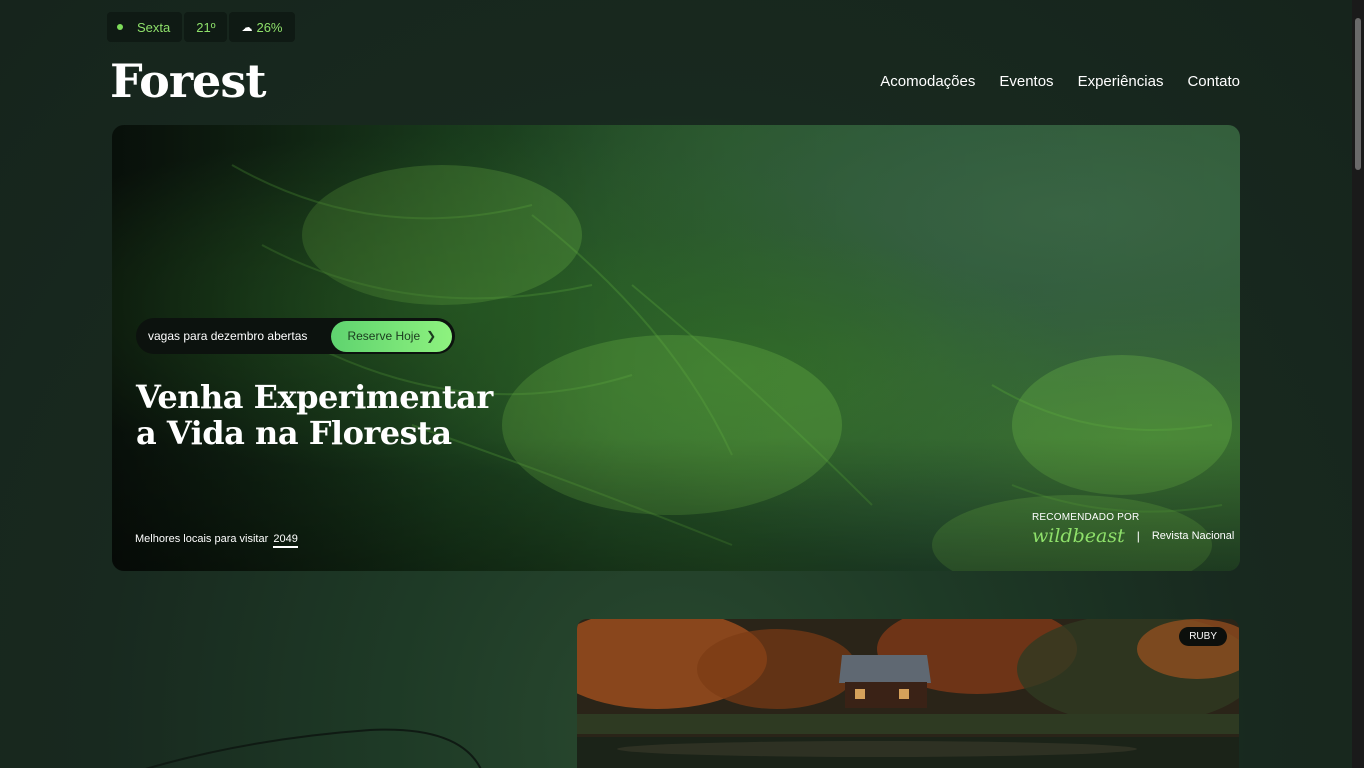 Image resolution: width=1364 pixels, height=768 pixels. What do you see at coordinates (1358, 94) in the screenshot?
I see `scrollbar-thumb` at bounding box center [1358, 94].